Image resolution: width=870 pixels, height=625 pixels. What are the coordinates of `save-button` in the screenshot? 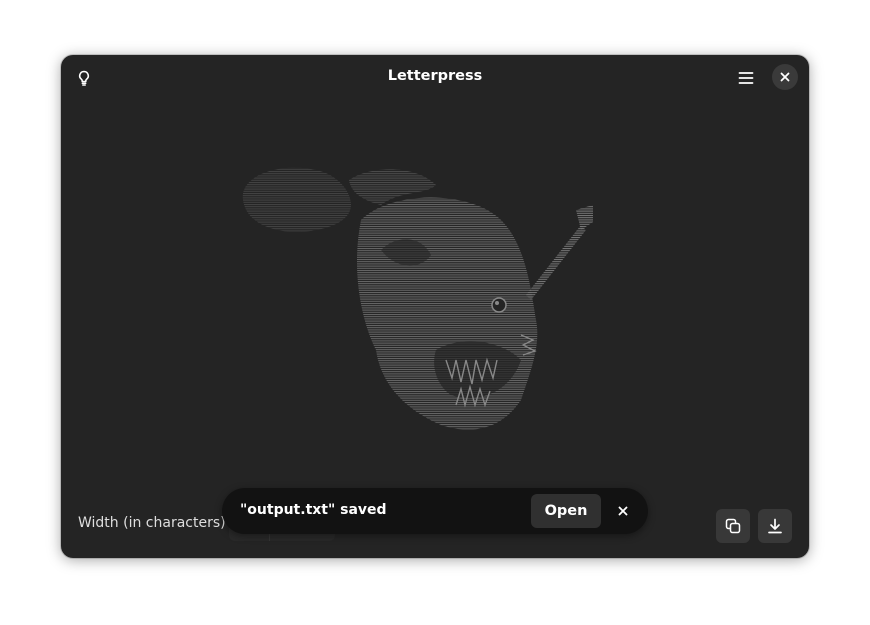 It's located at (775, 526).